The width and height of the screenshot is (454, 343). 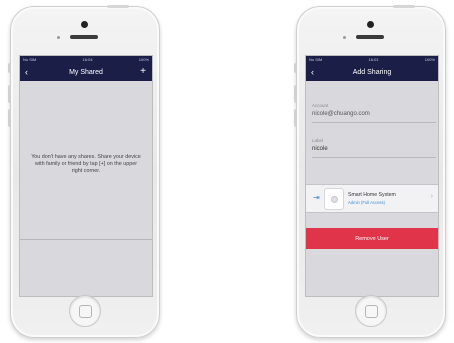 I want to click on exit-icon: ⇥, so click(x=316, y=197).